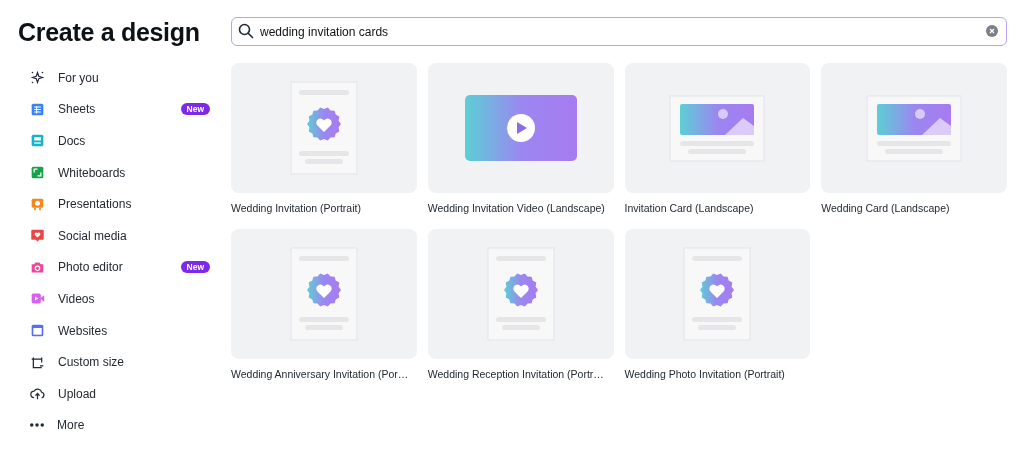 The image size is (1024, 456). I want to click on template-title: Wedding Photo Invitation (Portrait), so click(704, 374).